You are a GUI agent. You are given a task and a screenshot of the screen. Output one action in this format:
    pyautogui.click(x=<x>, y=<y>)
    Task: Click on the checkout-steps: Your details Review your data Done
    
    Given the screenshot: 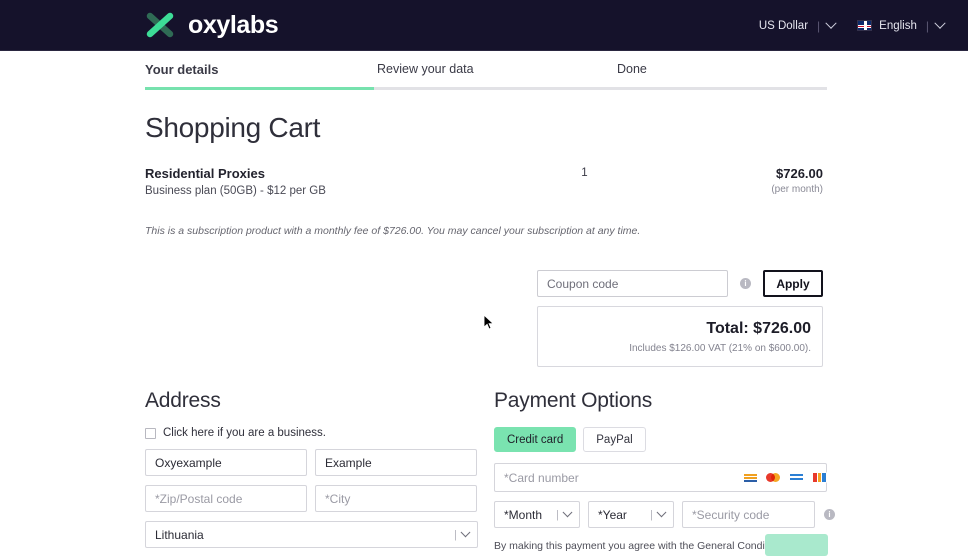 What is the action you would take?
    pyautogui.click(x=486, y=70)
    